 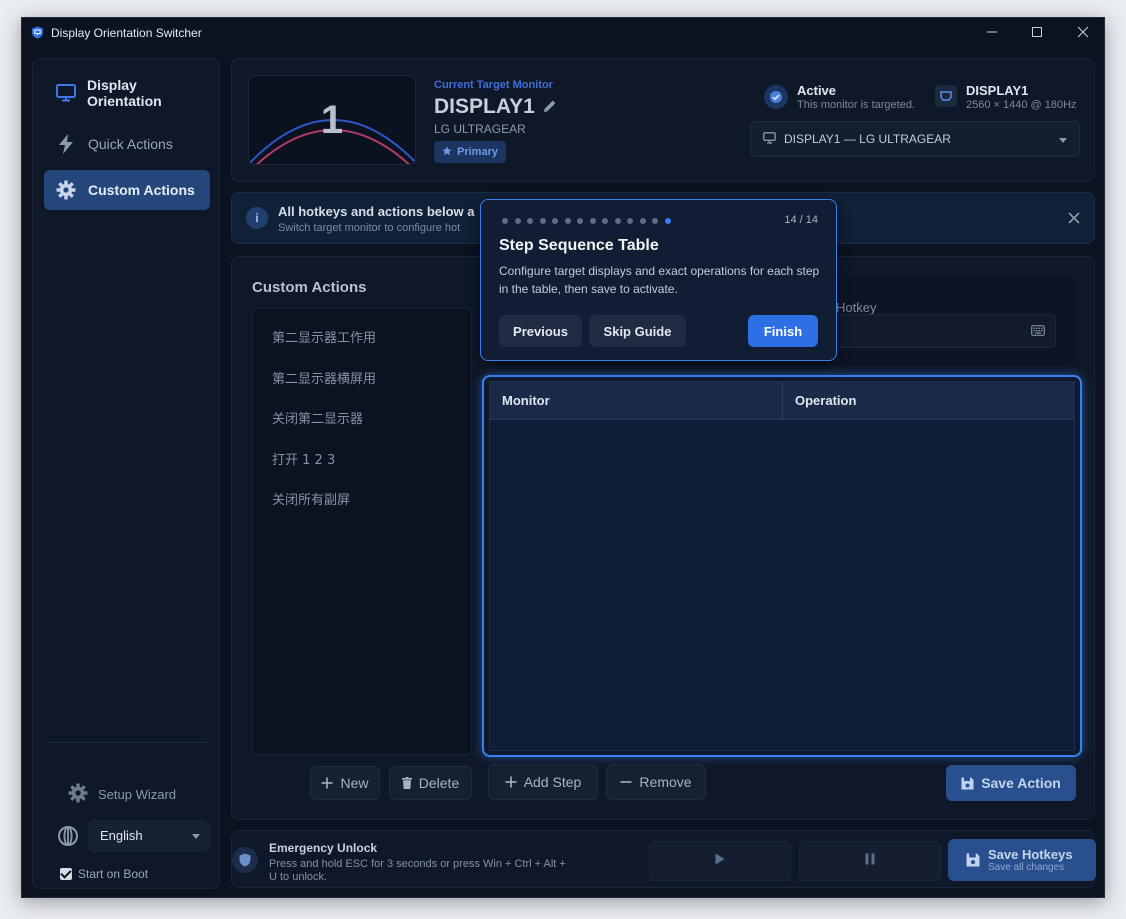 What do you see at coordinates (942, 331) in the screenshot?
I see `hotkey-input` at bounding box center [942, 331].